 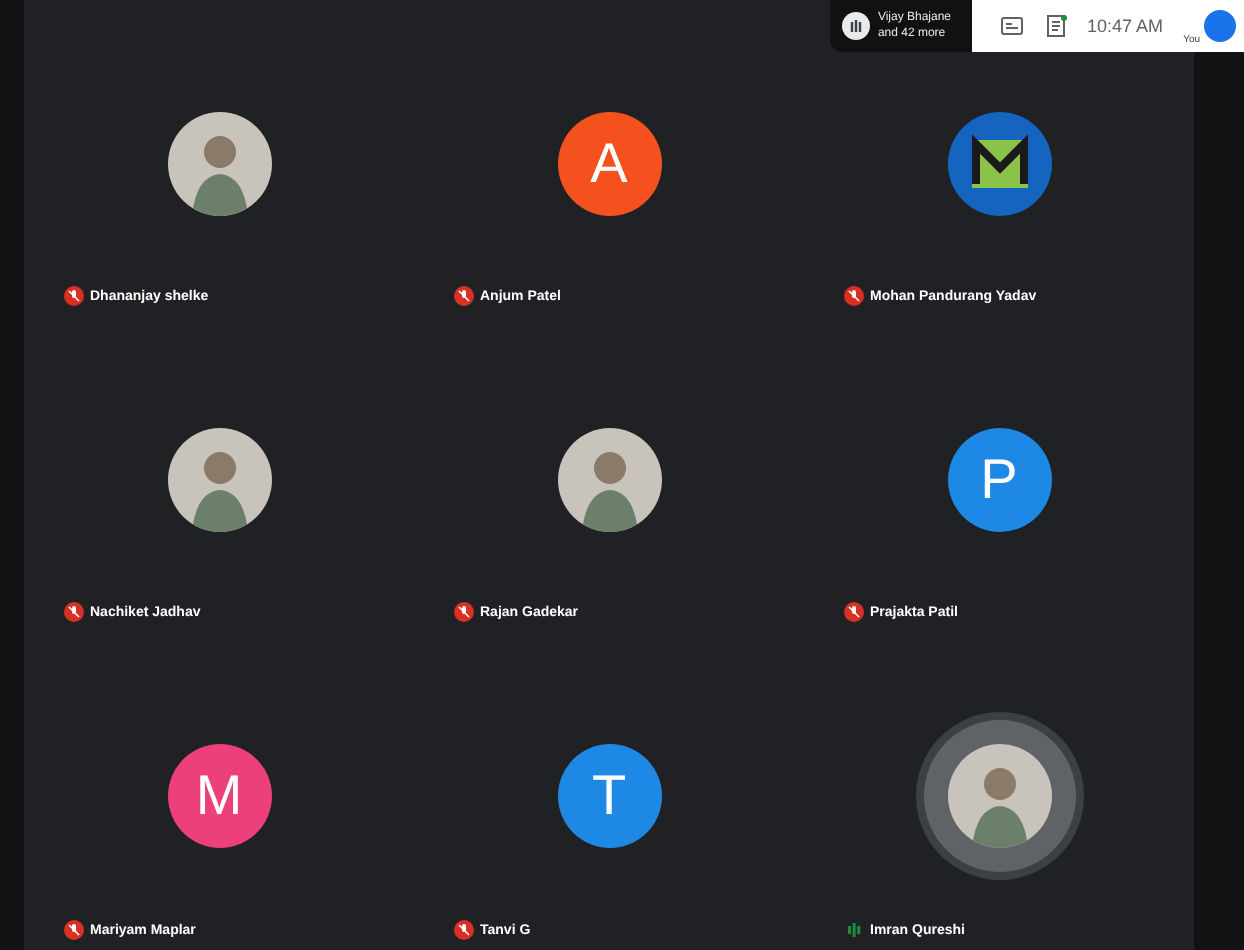 What do you see at coordinates (1125, 26) in the screenshot?
I see `clock-time: 10:47 AM` at bounding box center [1125, 26].